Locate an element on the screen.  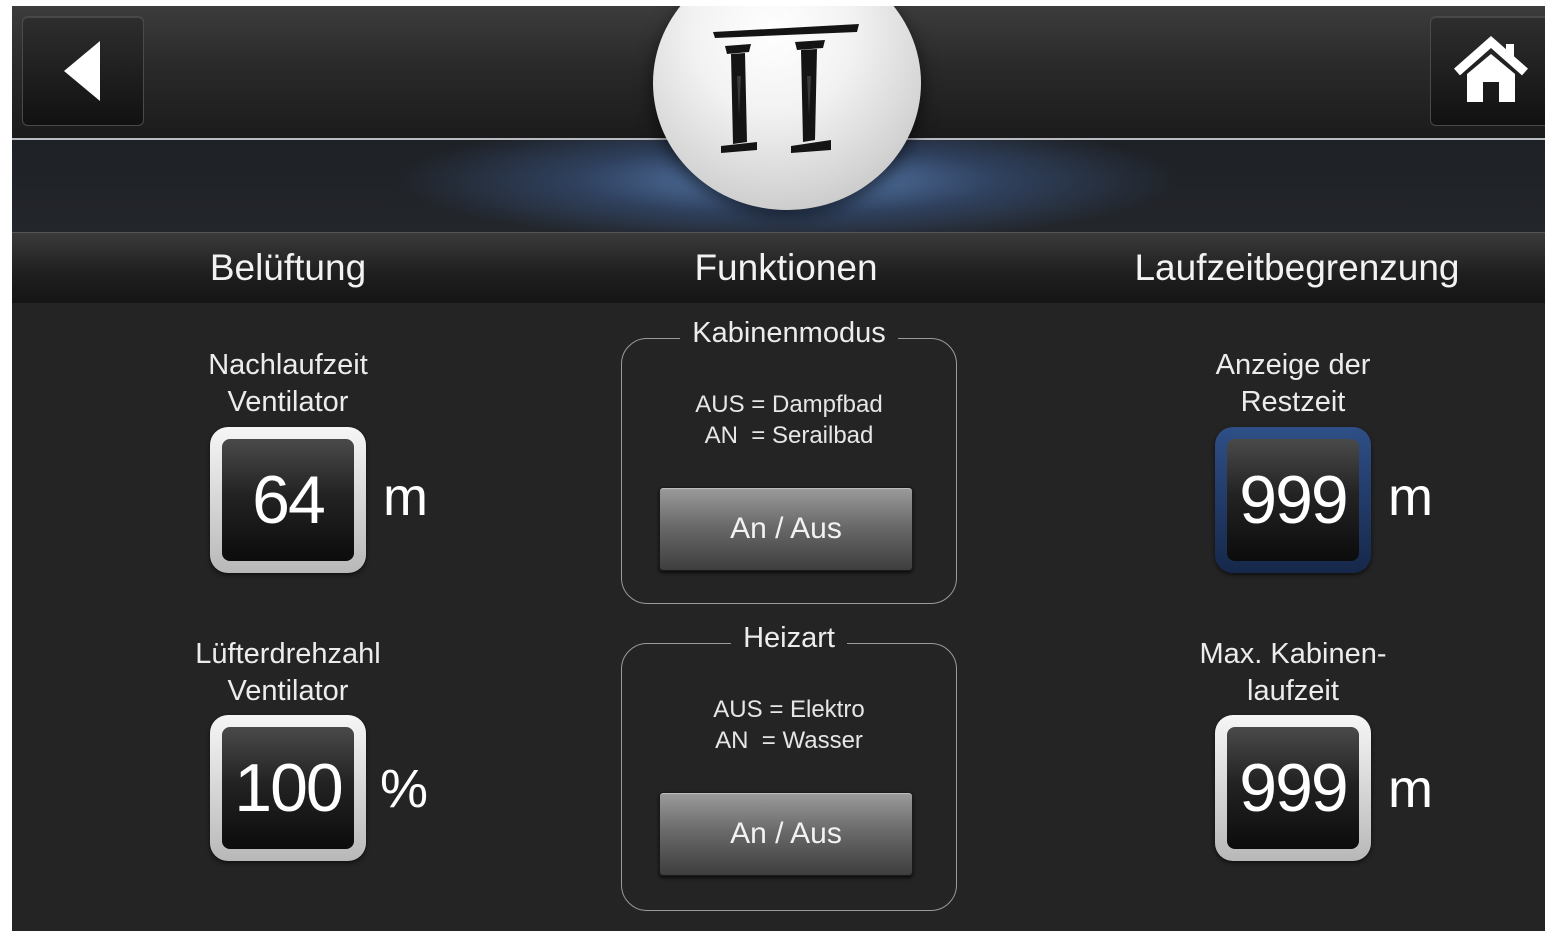
section-title-ventilation: Belüftung is located at coordinates (288, 267).